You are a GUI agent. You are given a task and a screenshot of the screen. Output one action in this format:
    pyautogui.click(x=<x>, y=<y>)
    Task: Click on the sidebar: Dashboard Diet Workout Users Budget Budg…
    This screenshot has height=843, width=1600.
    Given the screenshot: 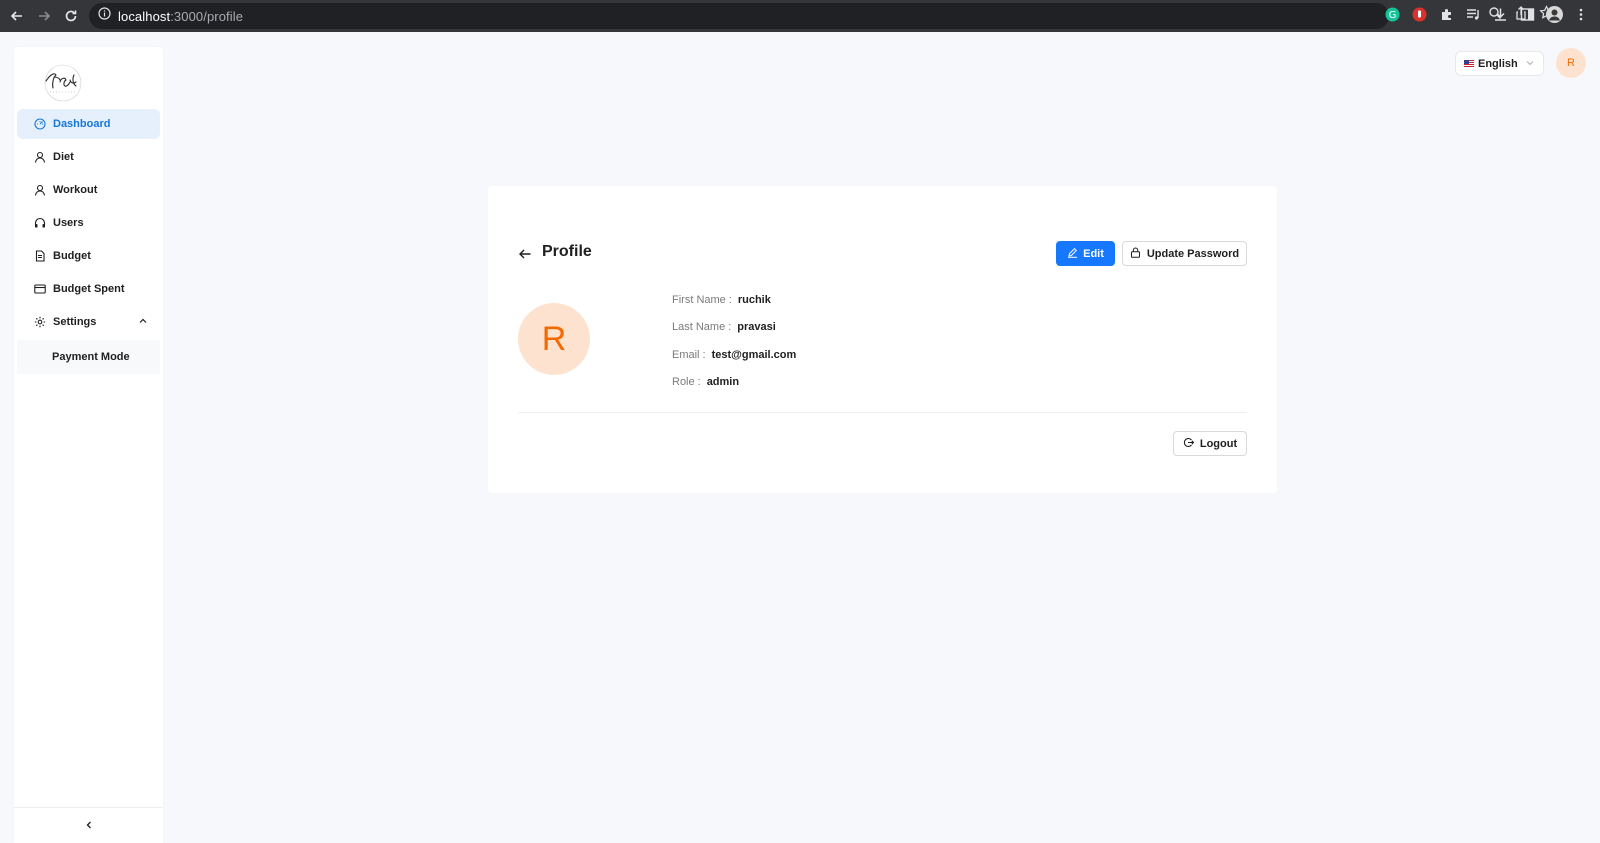 What is the action you would take?
    pyautogui.click(x=88, y=445)
    